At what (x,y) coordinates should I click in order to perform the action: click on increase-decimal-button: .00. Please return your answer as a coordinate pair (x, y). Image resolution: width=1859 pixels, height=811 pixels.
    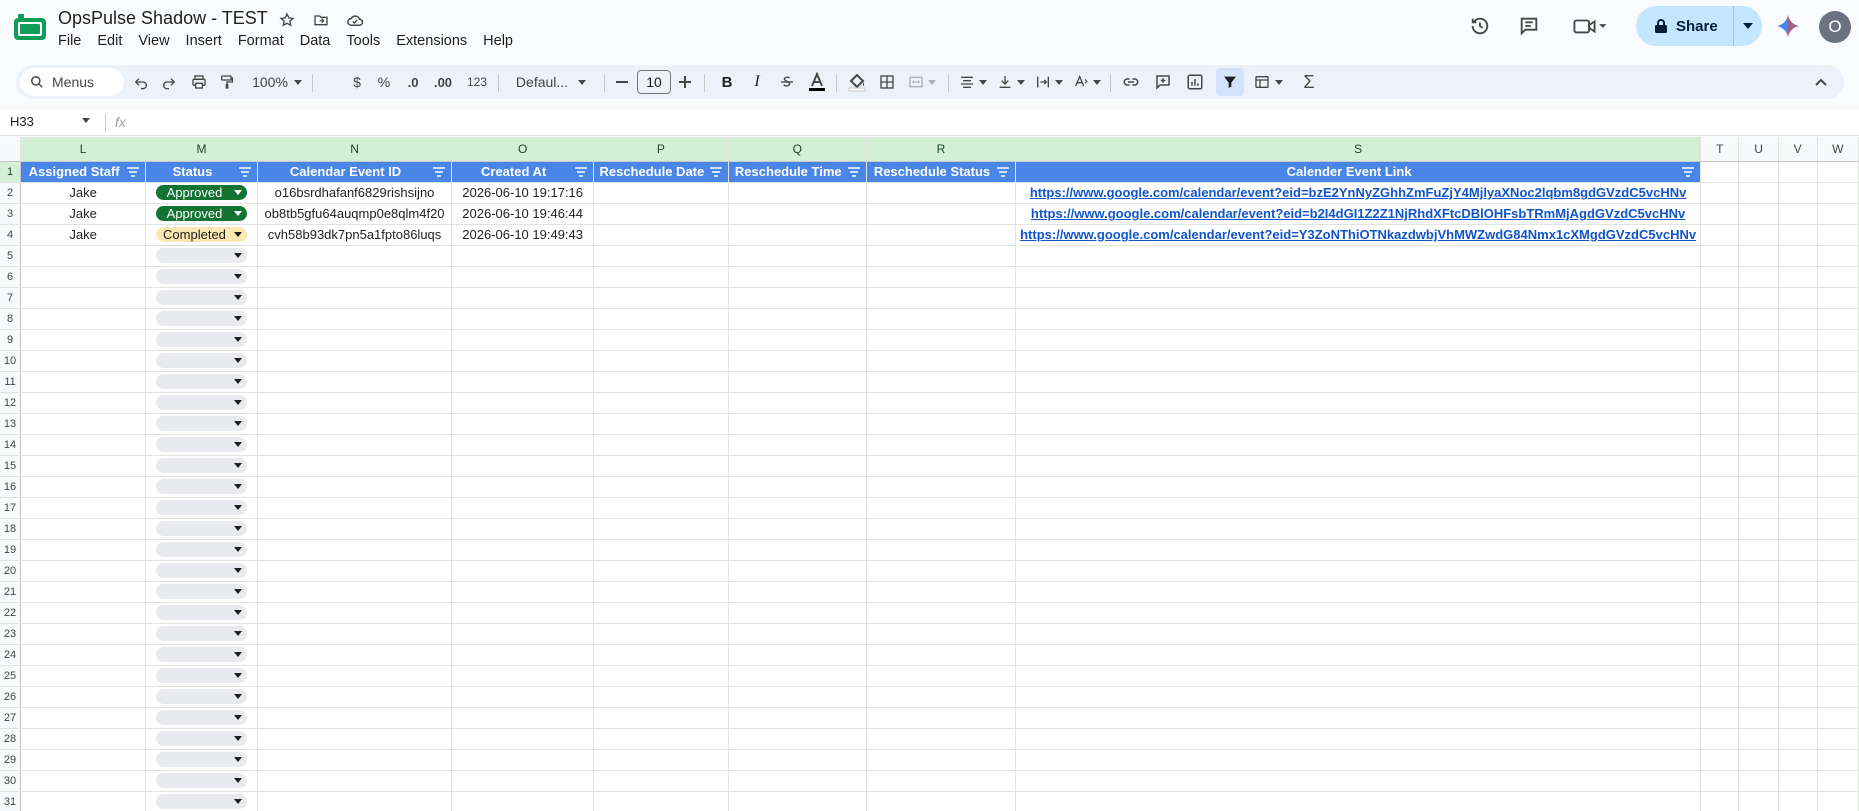
    Looking at the image, I should click on (443, 82).